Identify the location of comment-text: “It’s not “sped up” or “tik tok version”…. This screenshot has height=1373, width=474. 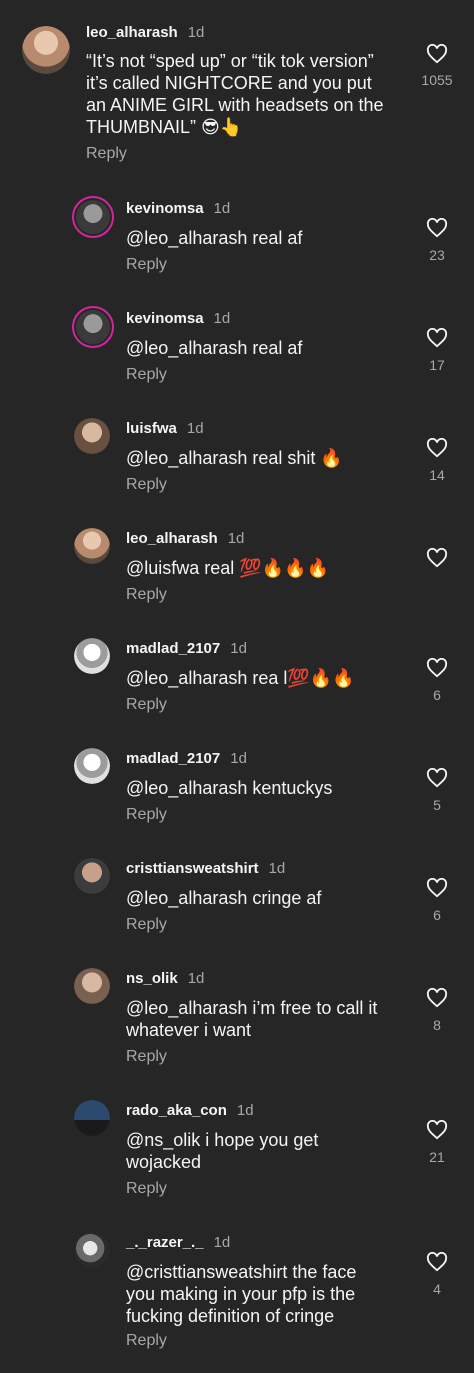
(235, 94).